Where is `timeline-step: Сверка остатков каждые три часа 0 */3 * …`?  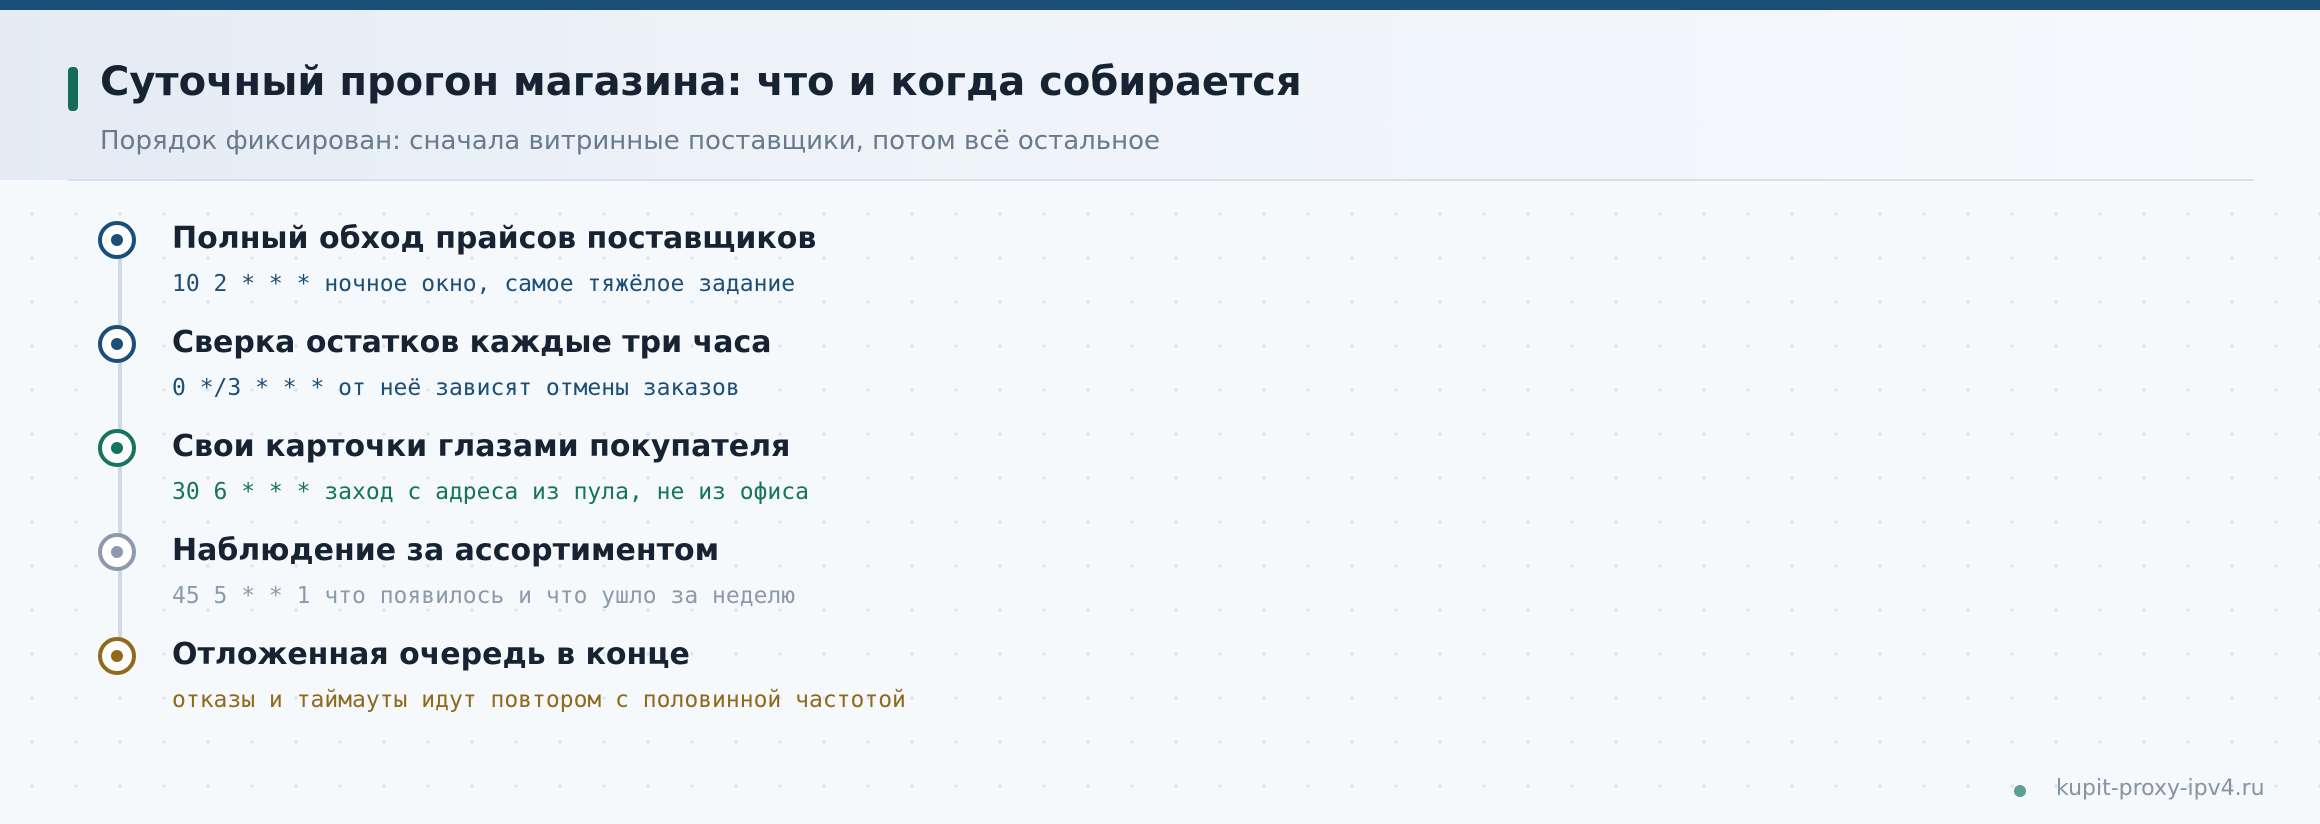
timeline-step: Сверка остатков каждые три часа 0 */3 * … is located at coordinates (698, 375).